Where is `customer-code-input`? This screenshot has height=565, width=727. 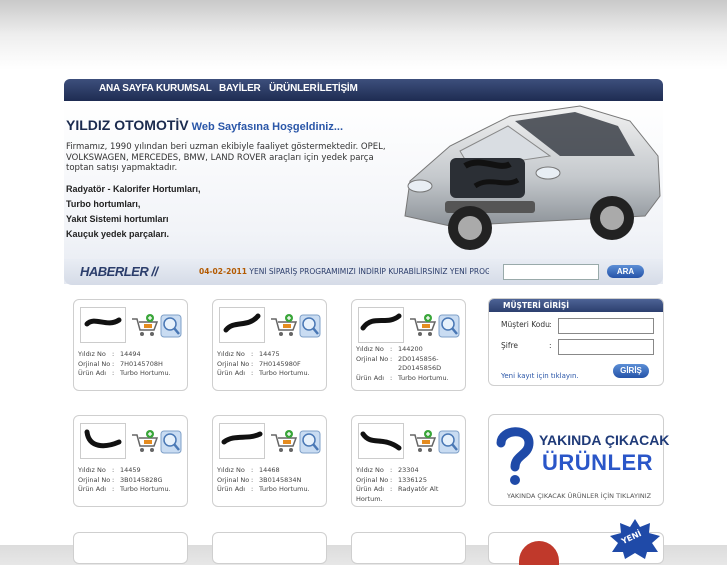
customer-code-input is located at coordinates (606, 326).